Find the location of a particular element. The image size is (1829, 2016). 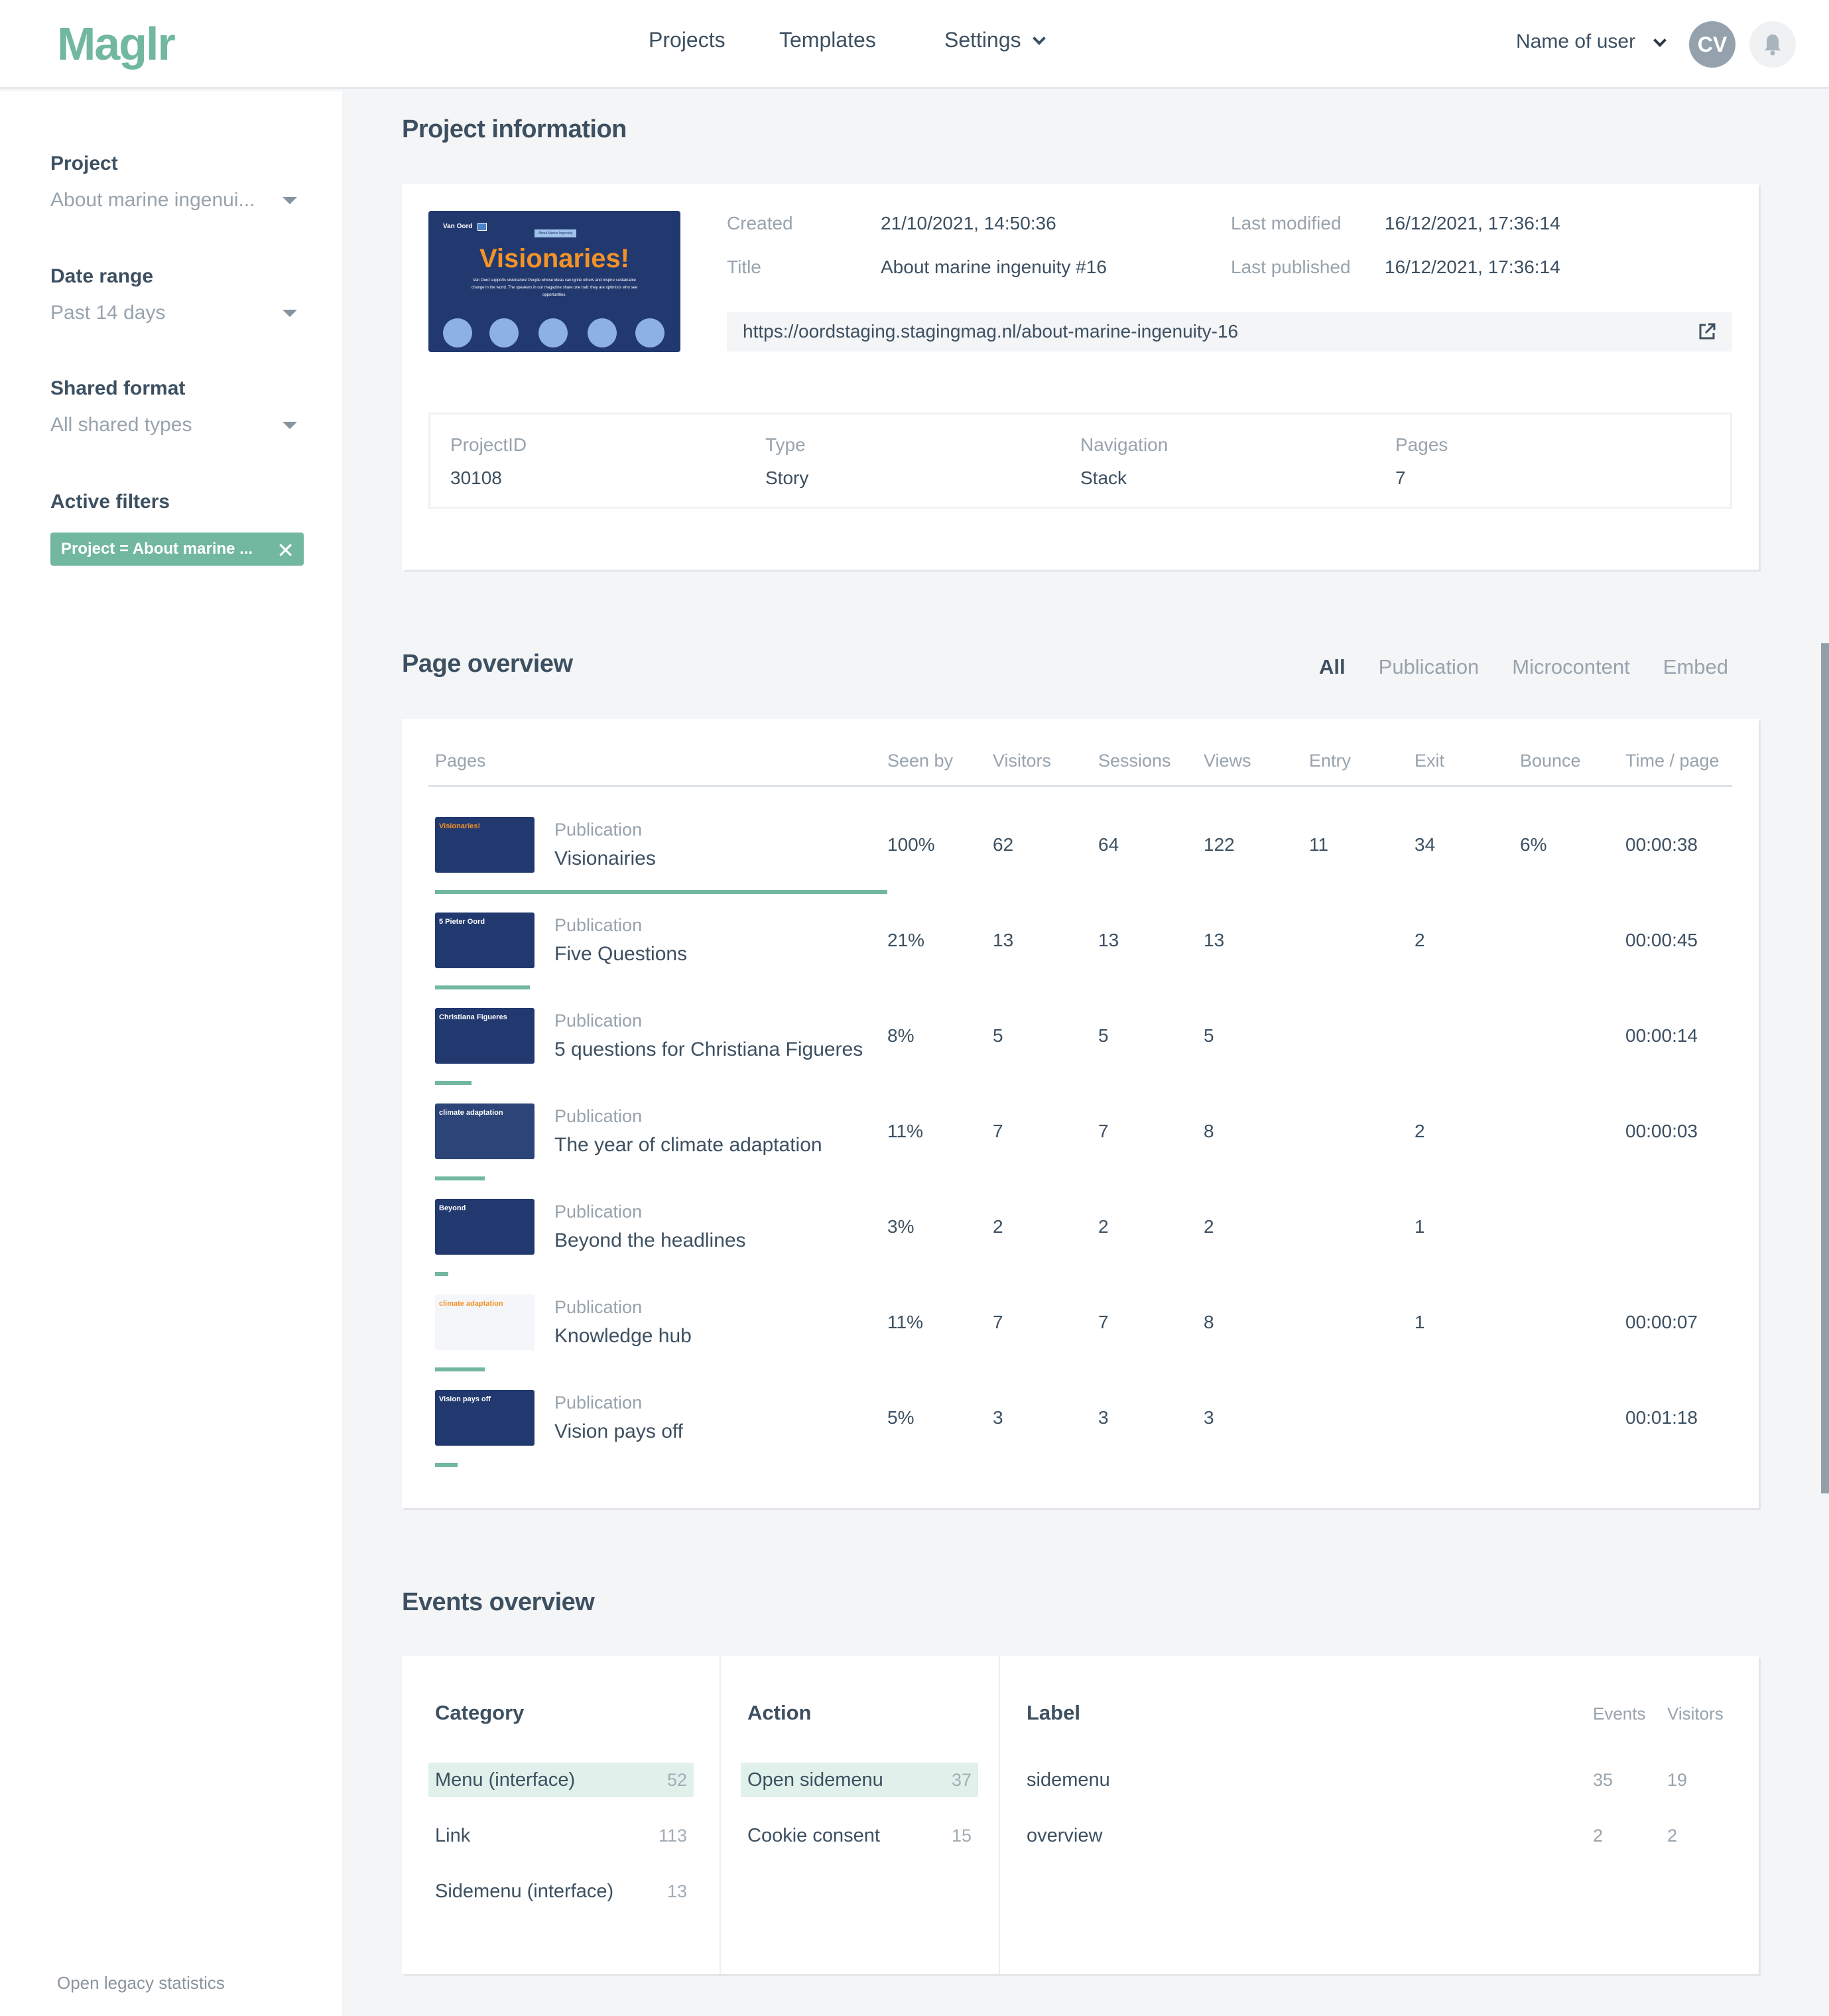

cell-seen-by: 3% is located at coordinates (901, 1226).